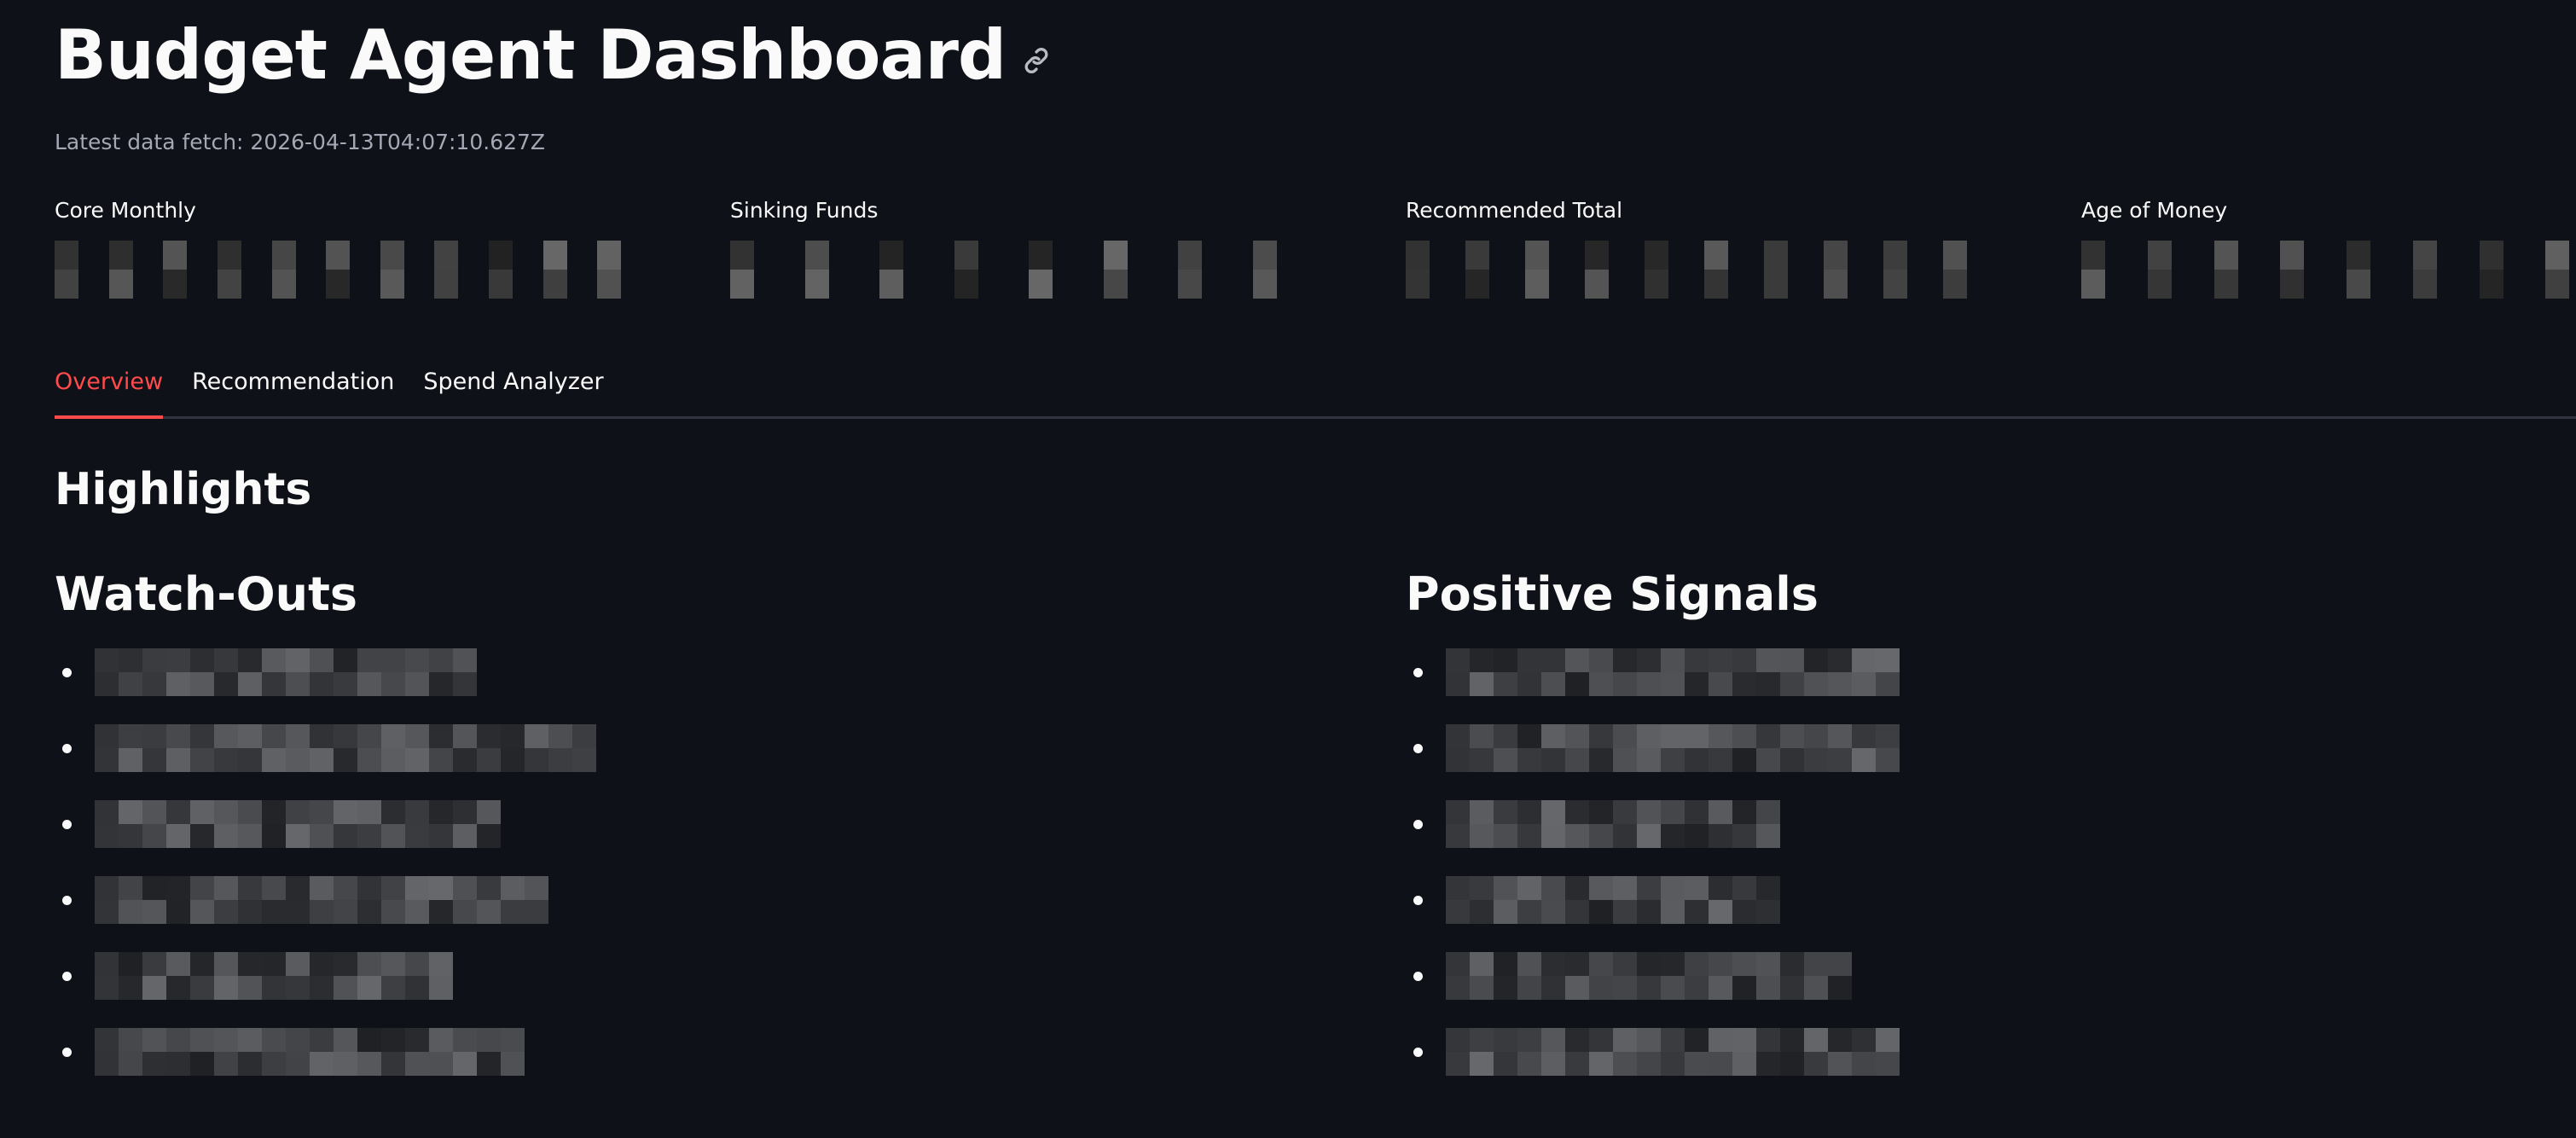  Describe the element at coordinates (293, 390) in the screenshot. I see `tab-recommendation: Recommendation` at that location.